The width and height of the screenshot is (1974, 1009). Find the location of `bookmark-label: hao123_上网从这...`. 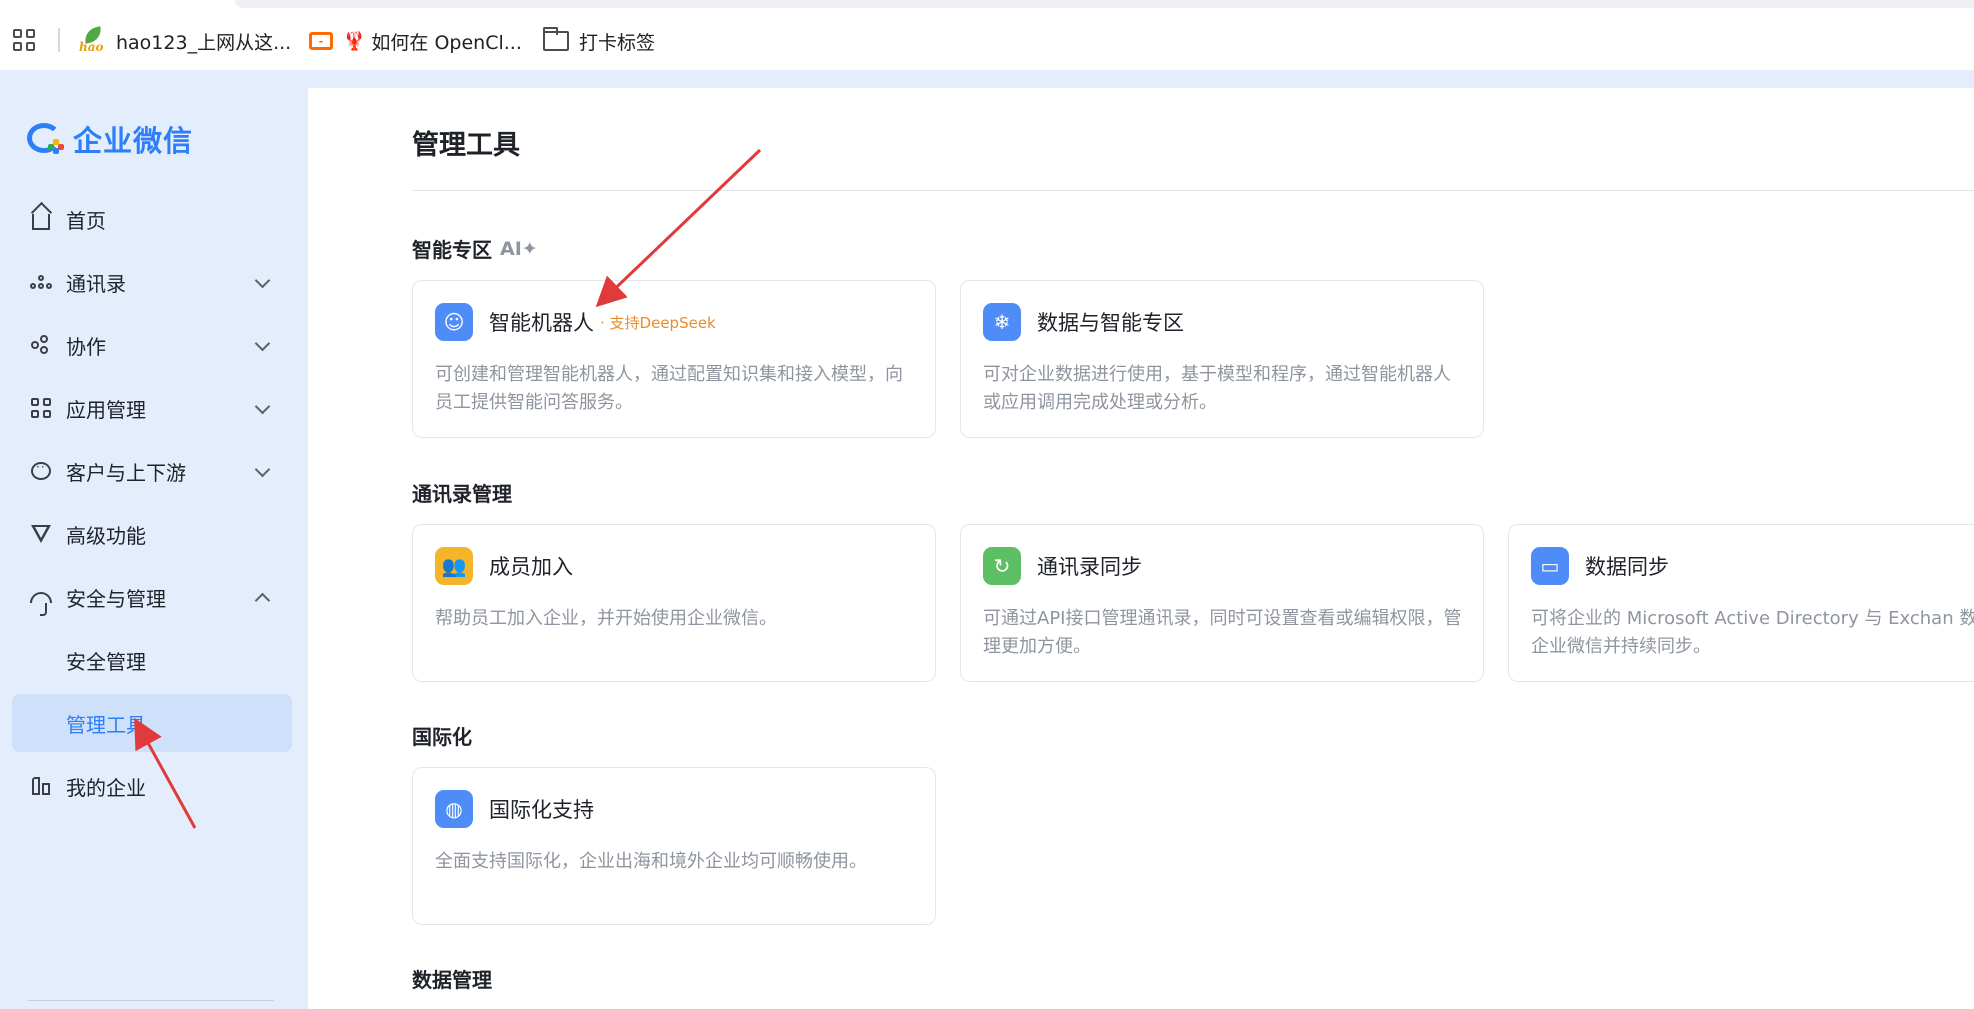

bookmark-label: hao123_上网从这... is located at coordinates (204, 42).